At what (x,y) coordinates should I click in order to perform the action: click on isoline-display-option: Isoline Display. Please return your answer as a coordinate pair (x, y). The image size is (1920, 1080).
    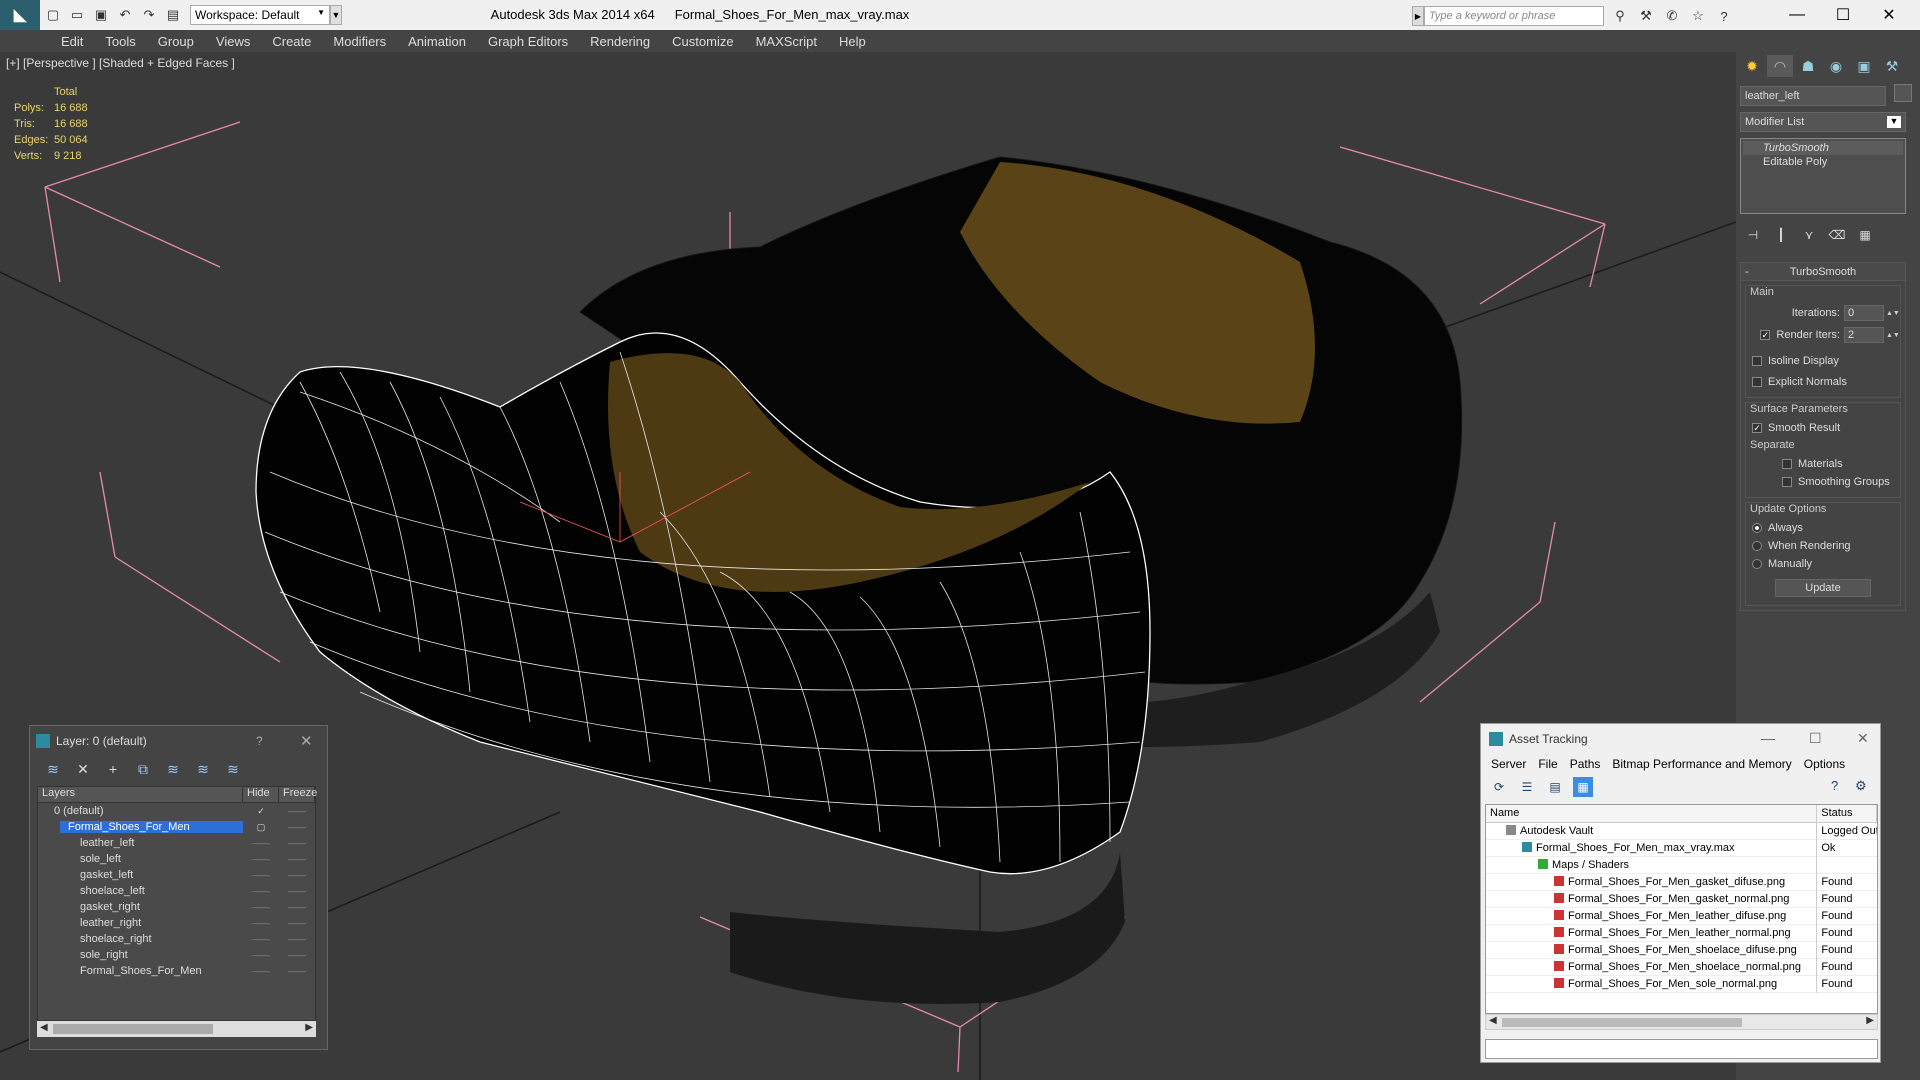
    Looking at the image, I should click on (1823, 361).